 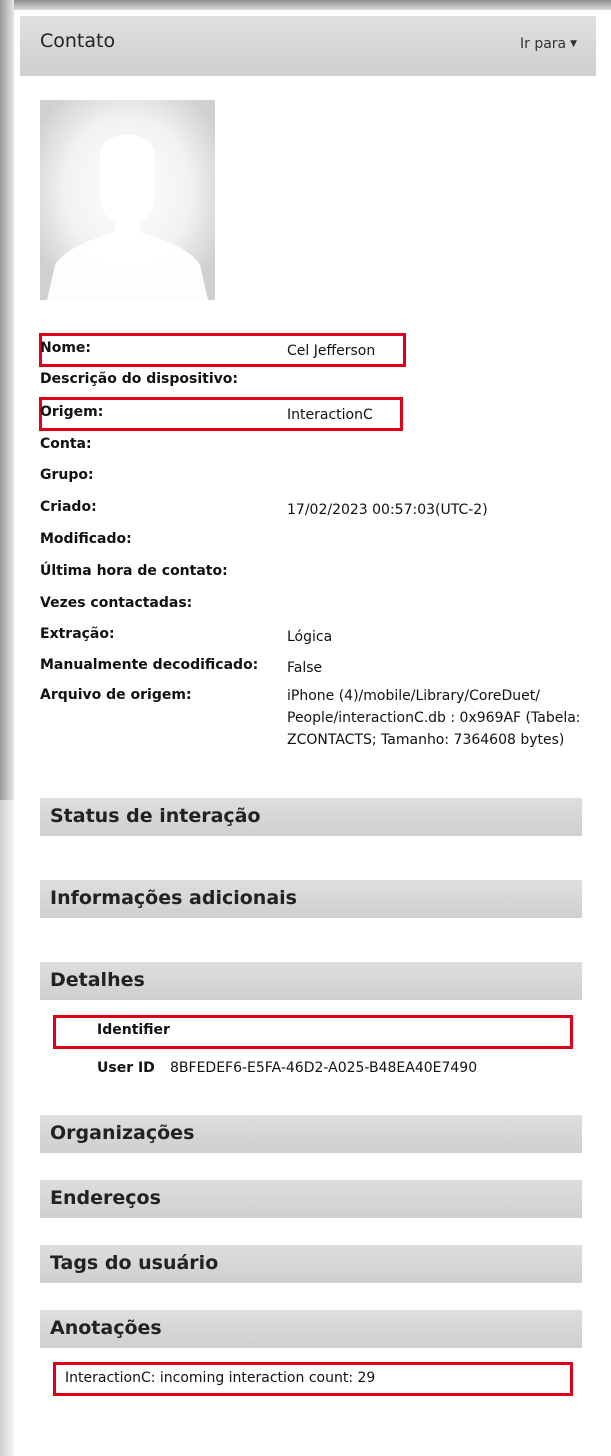 What do you see at coordinates (68, 507) in the screenshot?
I see `property-label: Criado:` at bounding box center [68, 507].